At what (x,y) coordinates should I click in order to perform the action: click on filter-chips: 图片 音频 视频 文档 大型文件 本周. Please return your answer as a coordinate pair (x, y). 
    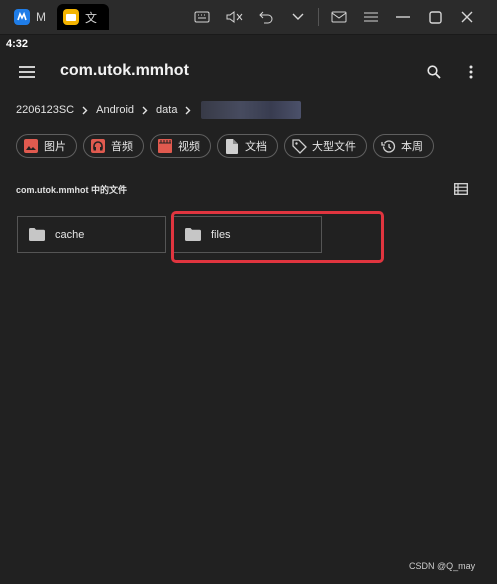
    Looking at the image, I should click on (225, 146).